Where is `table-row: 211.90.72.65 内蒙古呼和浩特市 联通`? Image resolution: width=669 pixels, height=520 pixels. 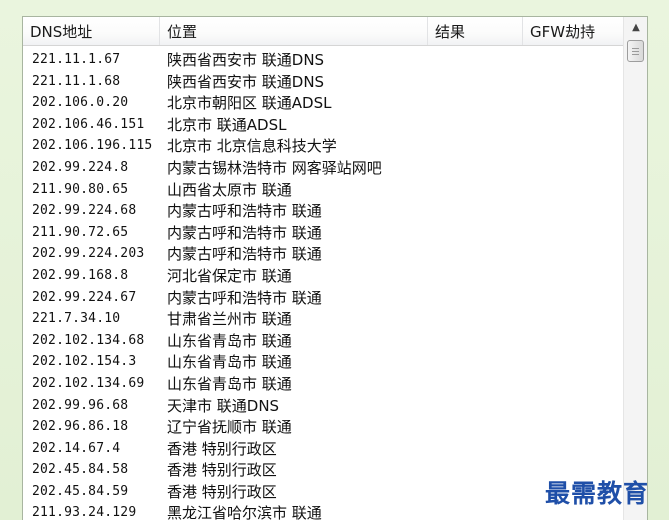
table-row: 211.90.72.65 内蒙古呼和浩特市 联通 is located at coordinates (323, 233).